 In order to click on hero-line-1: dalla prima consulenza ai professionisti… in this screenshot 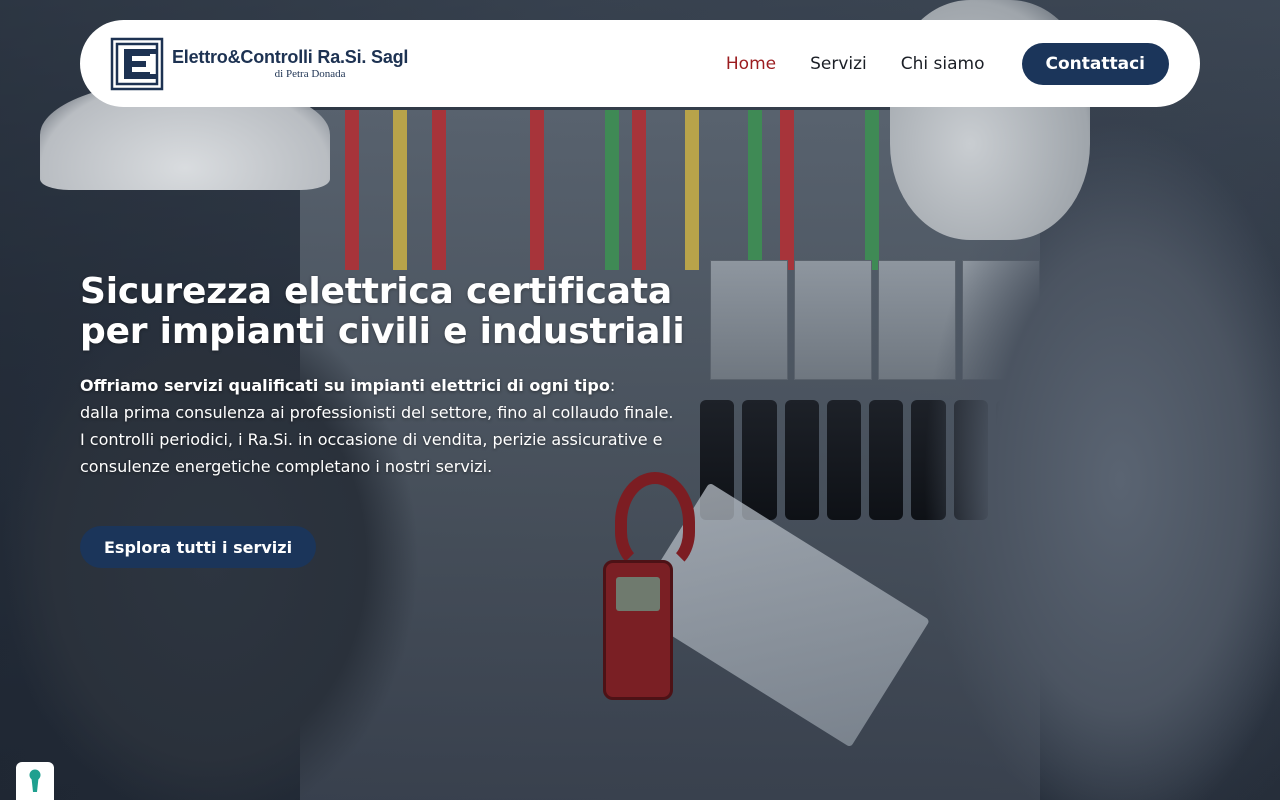, I will do `click(377, 412)`.